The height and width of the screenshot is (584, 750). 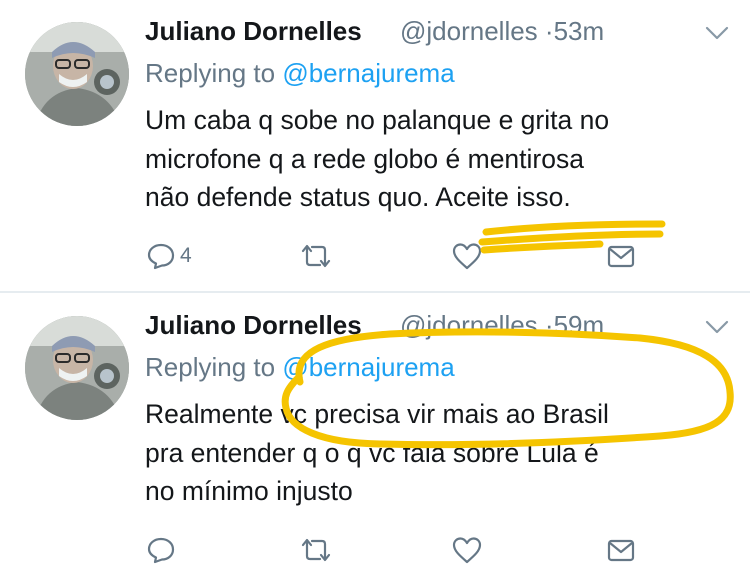 What do you see at coordinates (249, 491) in the screenshot?
I see `tweet-text-line: no mínimo injusto` at bounding box center [249, 491].